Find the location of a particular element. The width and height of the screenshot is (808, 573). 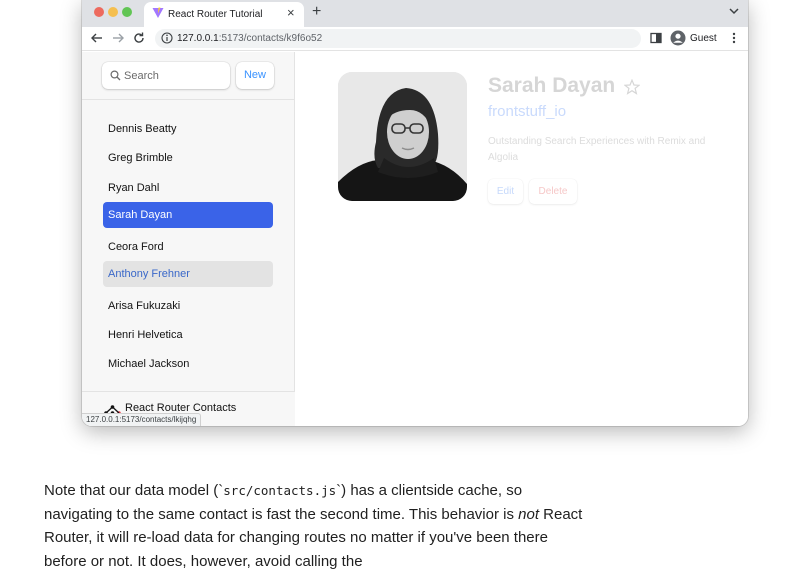

minimize-window-button is located at coordinates (113, 12).